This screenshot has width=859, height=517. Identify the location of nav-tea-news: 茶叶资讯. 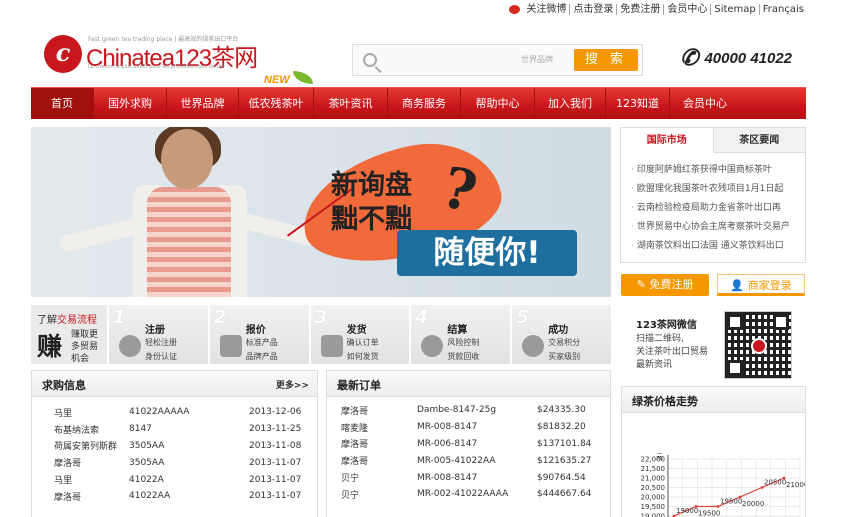
(351, 103).